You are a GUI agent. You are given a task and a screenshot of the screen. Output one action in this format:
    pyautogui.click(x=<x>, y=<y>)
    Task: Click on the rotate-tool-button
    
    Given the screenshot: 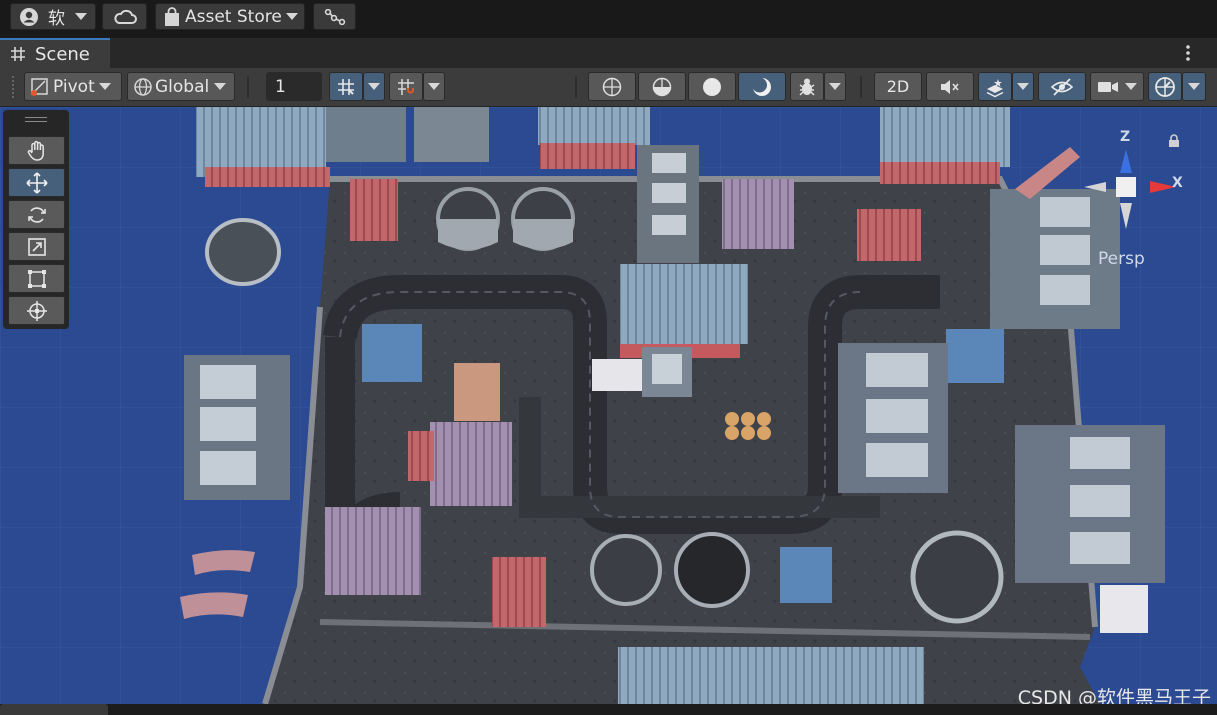 What is the action you would take?
    pyautogui.click(x=36, y=214)
    